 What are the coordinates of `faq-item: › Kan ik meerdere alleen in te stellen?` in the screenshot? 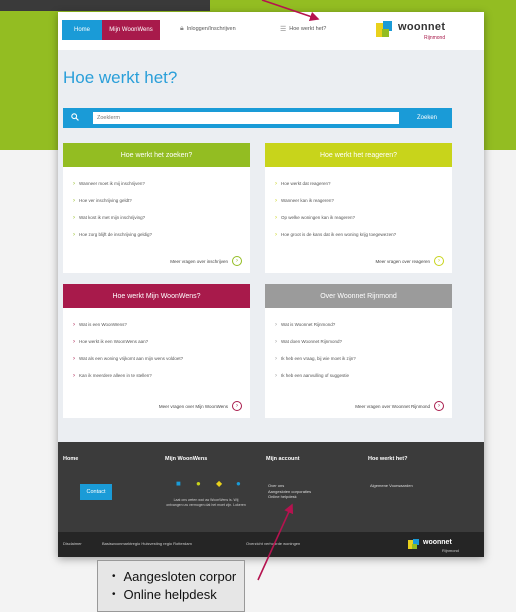 It's located at (156, 375).